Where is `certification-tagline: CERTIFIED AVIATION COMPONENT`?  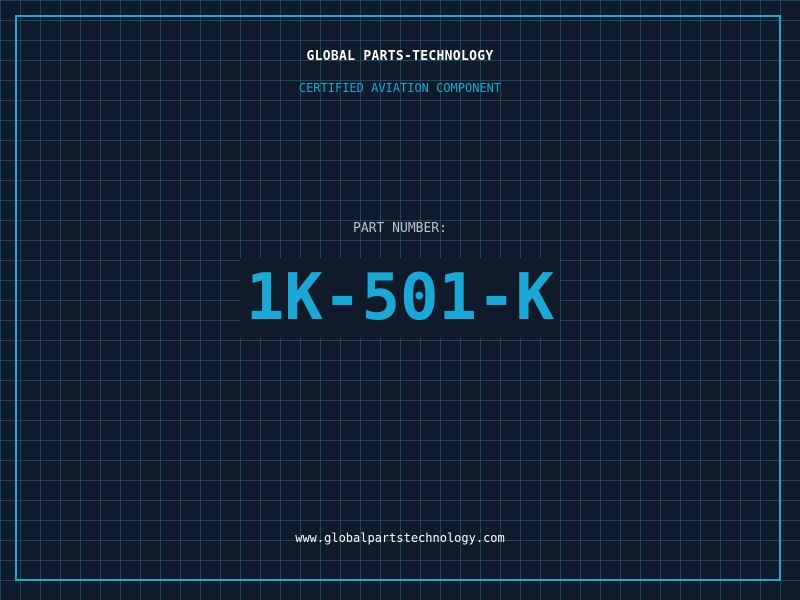
certification-tagline: CERTIFIED AVIATION COMPONENT is located at coordinates (400, 88).